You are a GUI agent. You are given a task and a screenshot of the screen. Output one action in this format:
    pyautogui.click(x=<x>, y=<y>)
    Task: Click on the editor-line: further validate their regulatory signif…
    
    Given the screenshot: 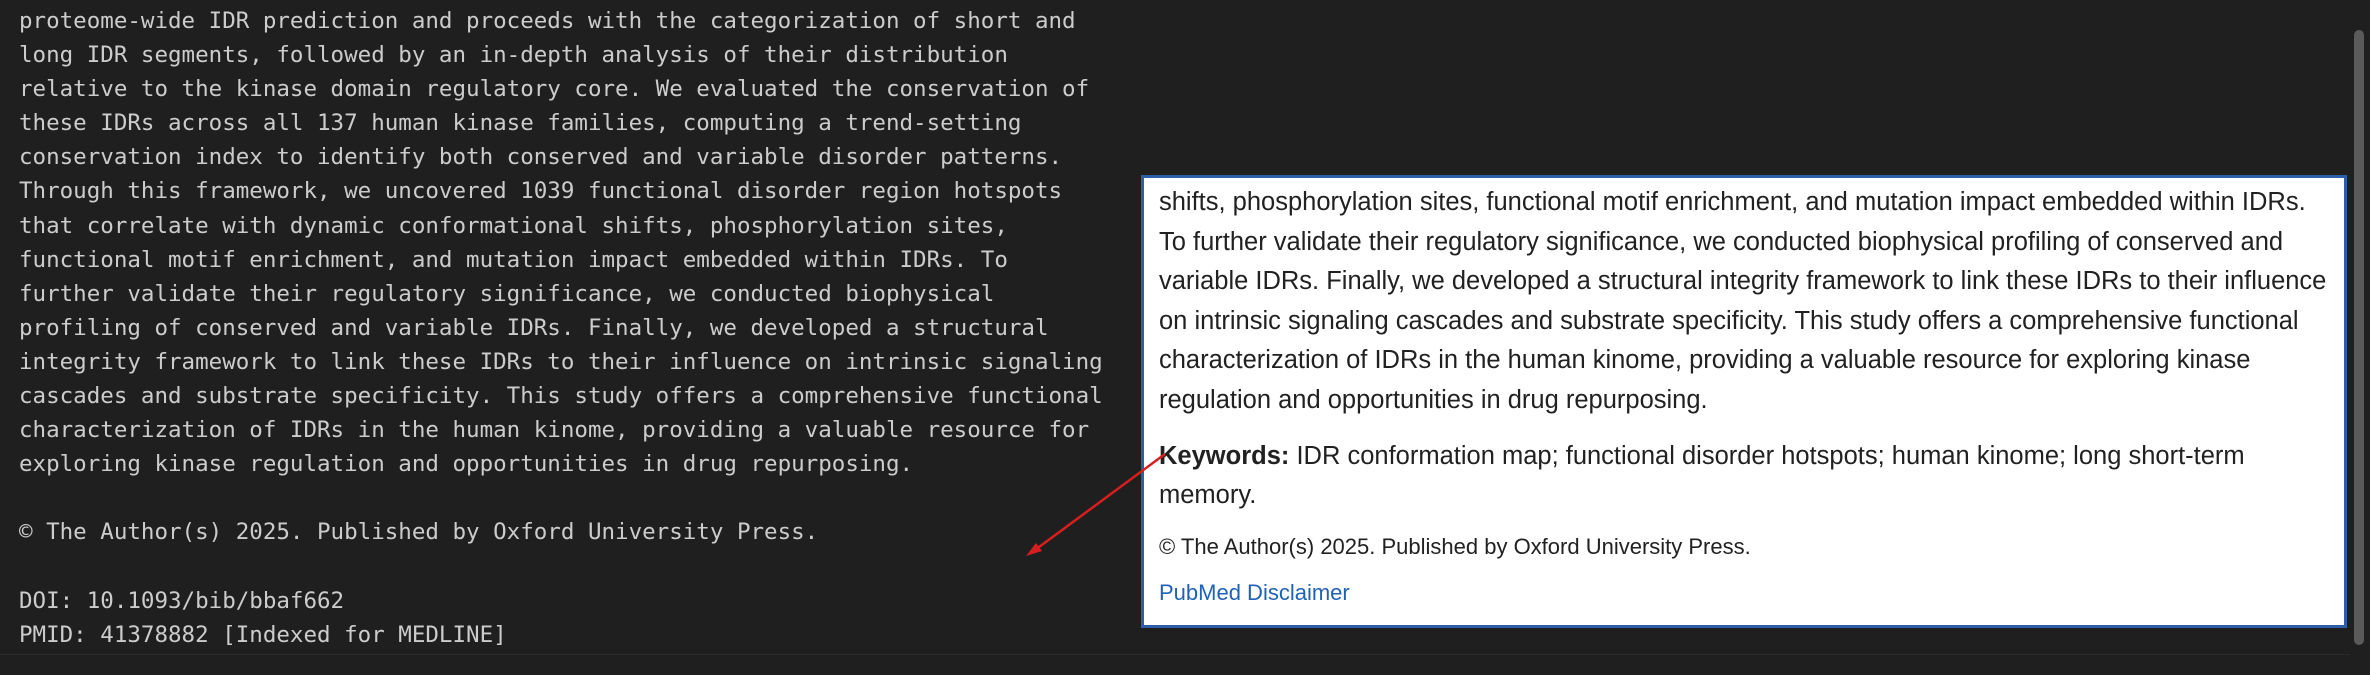 What is the action you would take?
    pyautogui.click(x=507, y=293)
    